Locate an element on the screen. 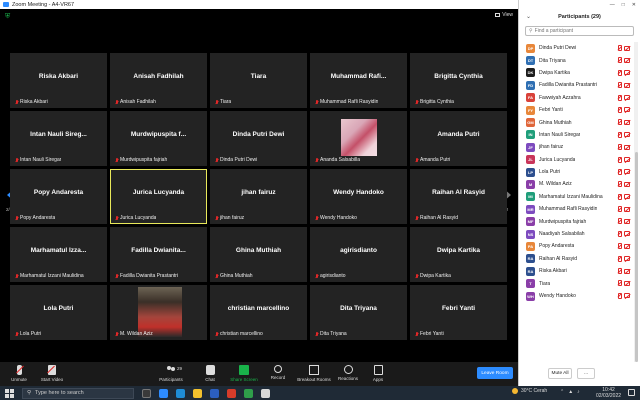  participant-row: FY Febri Yanti is located at coordinates (576, 110).